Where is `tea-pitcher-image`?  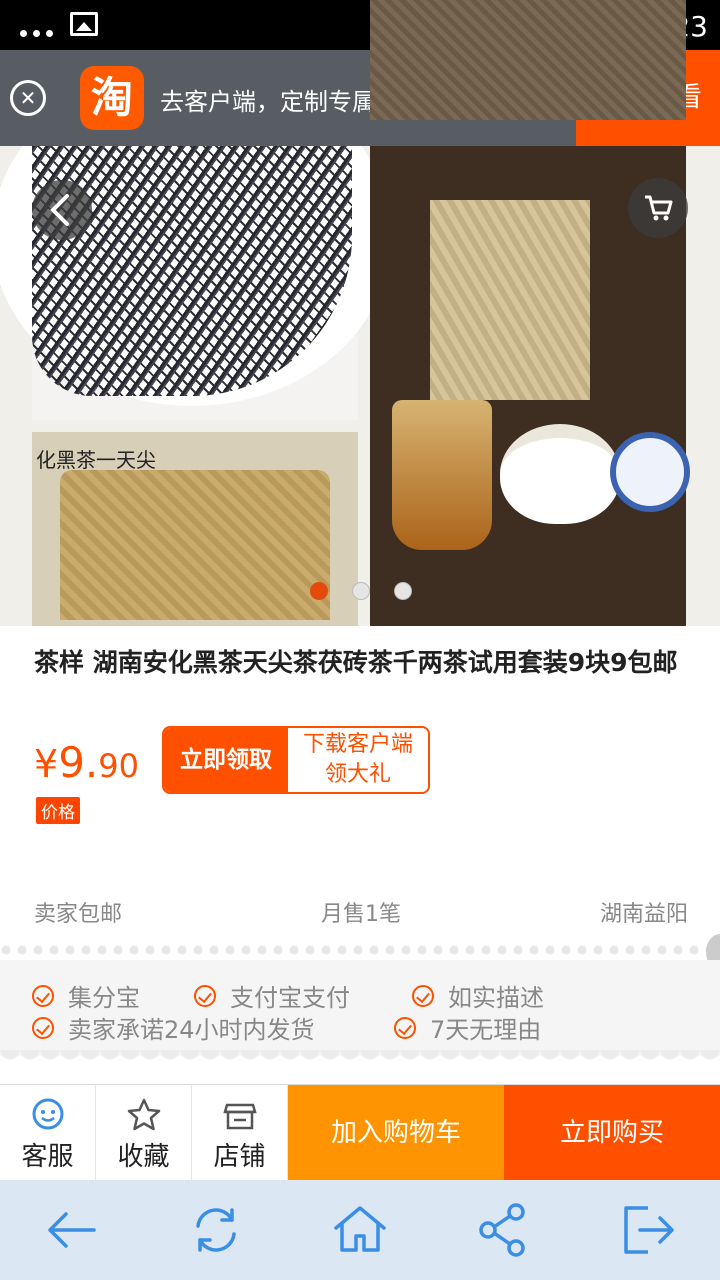
tea-pitcher-image is located at coordinates (442, 475).